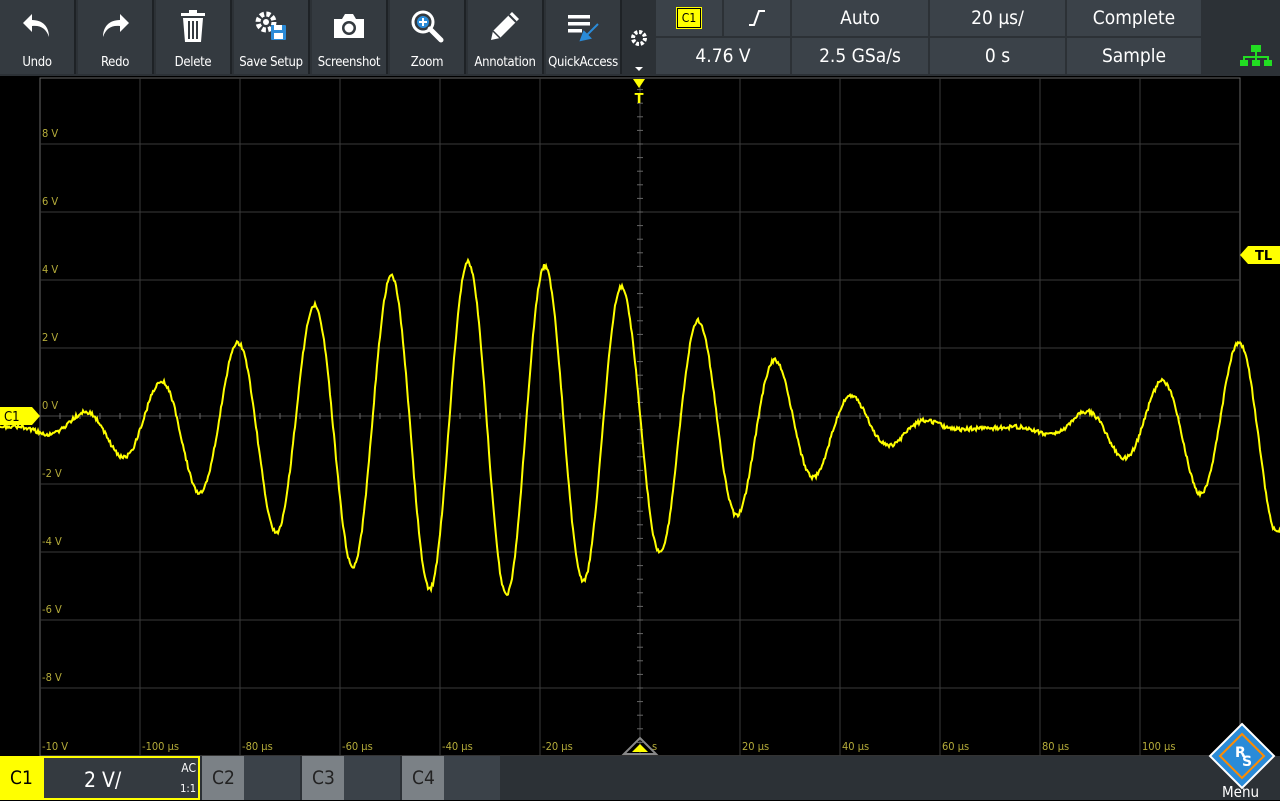  What do you see at coordinates (193, 26) in the screenshot?
I see `trash-icon` at bounding box center [193, 26].